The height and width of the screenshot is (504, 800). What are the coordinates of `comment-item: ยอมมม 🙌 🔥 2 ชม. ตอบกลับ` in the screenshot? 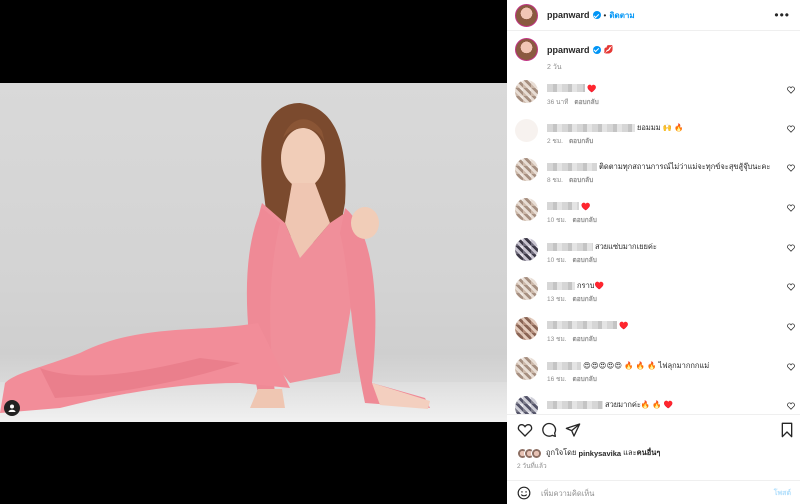 It's located at (656, 132).